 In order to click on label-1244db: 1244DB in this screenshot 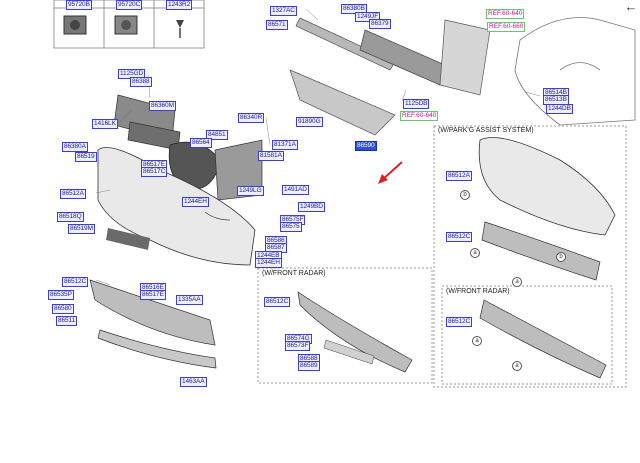, I will do `click(559, 109)`.